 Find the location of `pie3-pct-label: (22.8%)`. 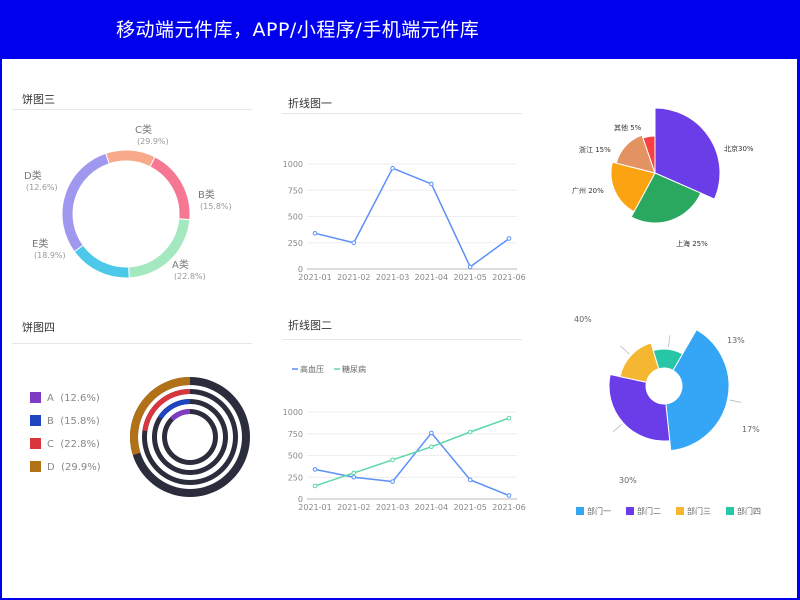

pie3-pct-label: (22.8%) is located at coordinates (190, 276).